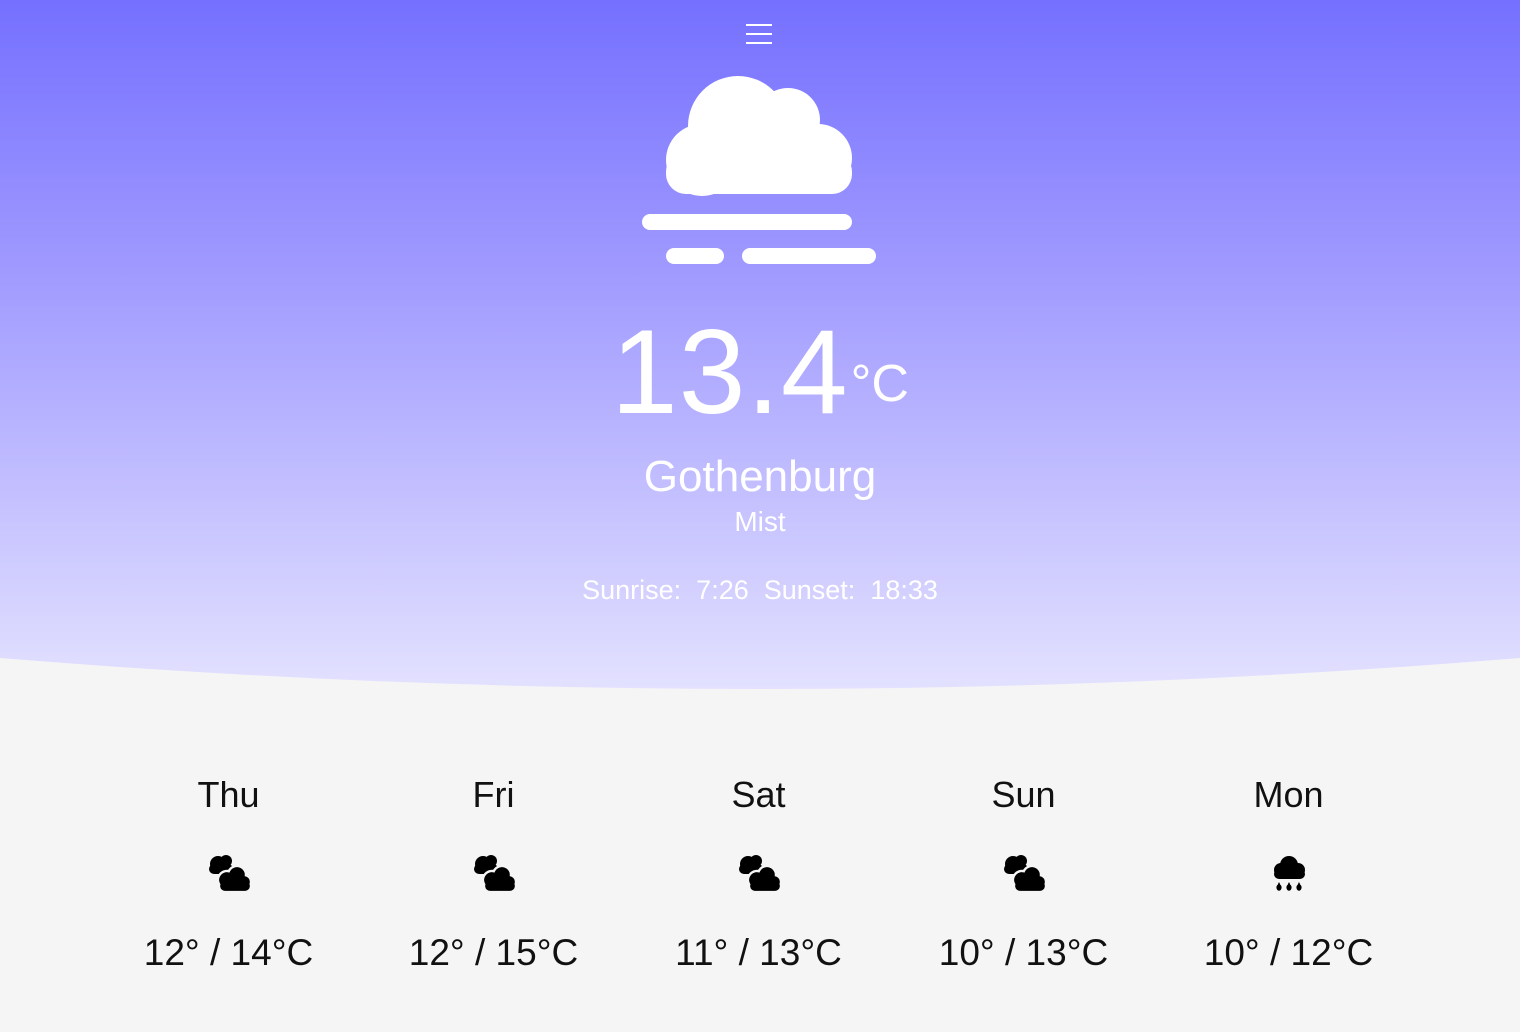 Image resolution: width=1520 pixels, height=1032 pixels. I want to click on day-temperature-range: 10° / 13°C, so click(1023, 952).